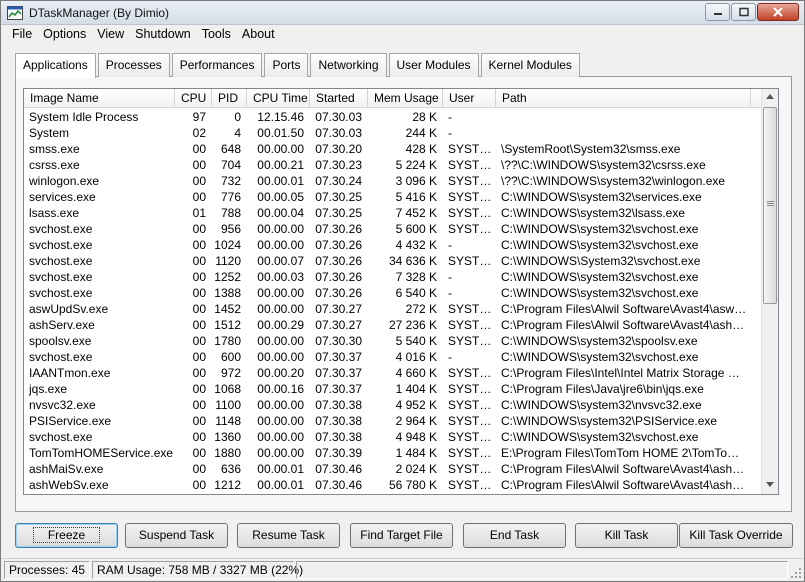 This screenshot has width=805, height=582. I want to click on find-target-file-button: Find Target File, so click(401, 535).